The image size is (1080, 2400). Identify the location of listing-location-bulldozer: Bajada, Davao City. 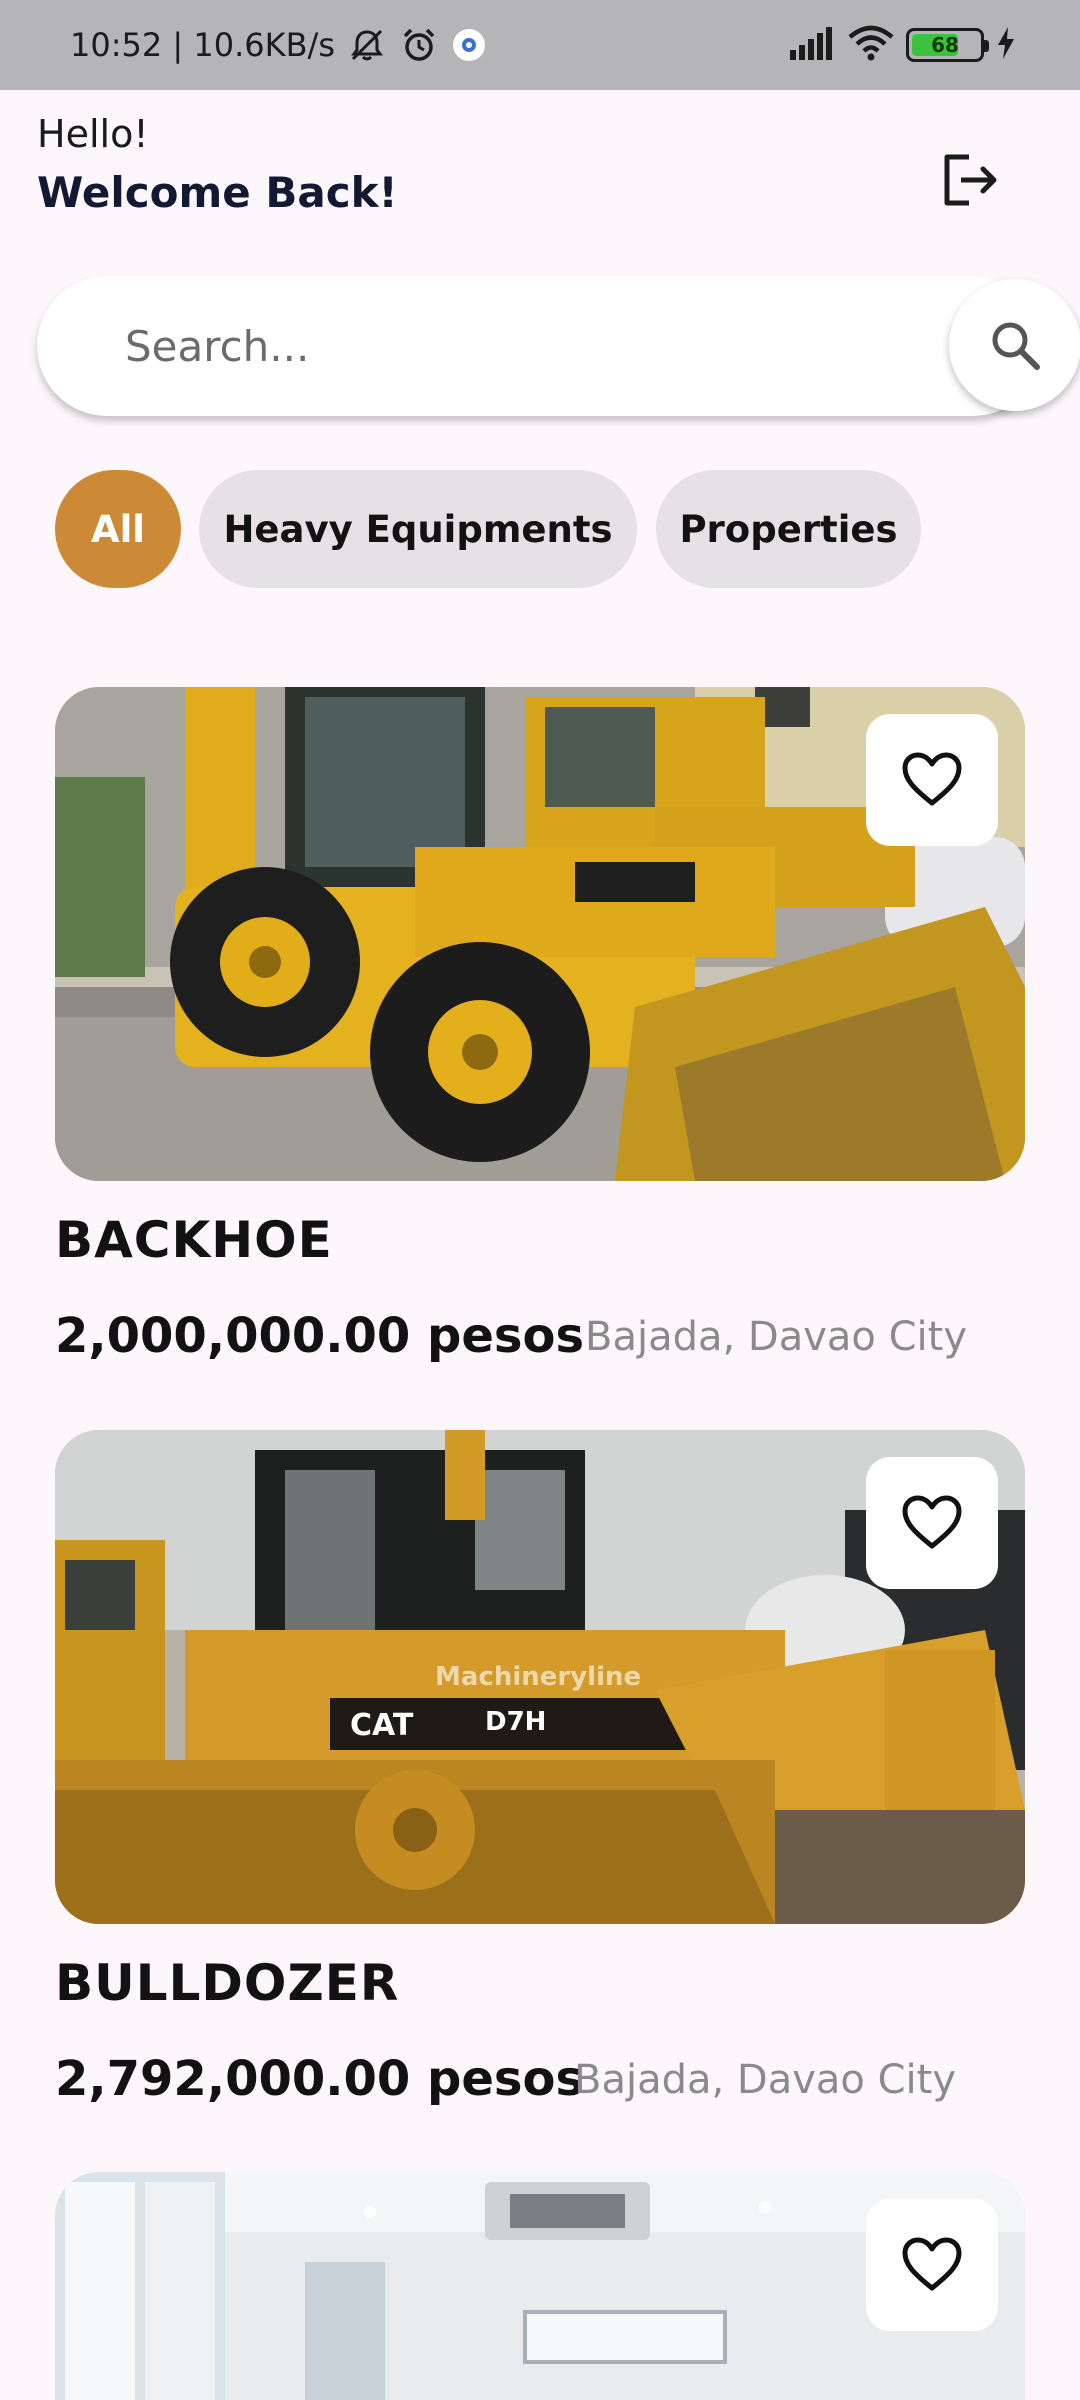
(765, 2080).